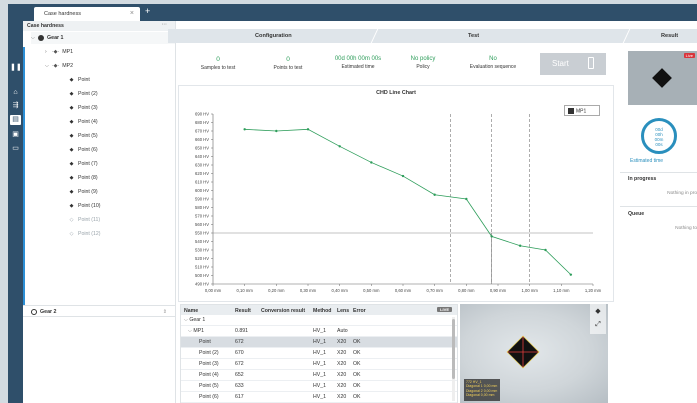 This screenshot has width=697, height=403. Describe the element at coordinates (119, 192) in the screenshot. I see `tree-point: ◆ Point (9)` at that location.